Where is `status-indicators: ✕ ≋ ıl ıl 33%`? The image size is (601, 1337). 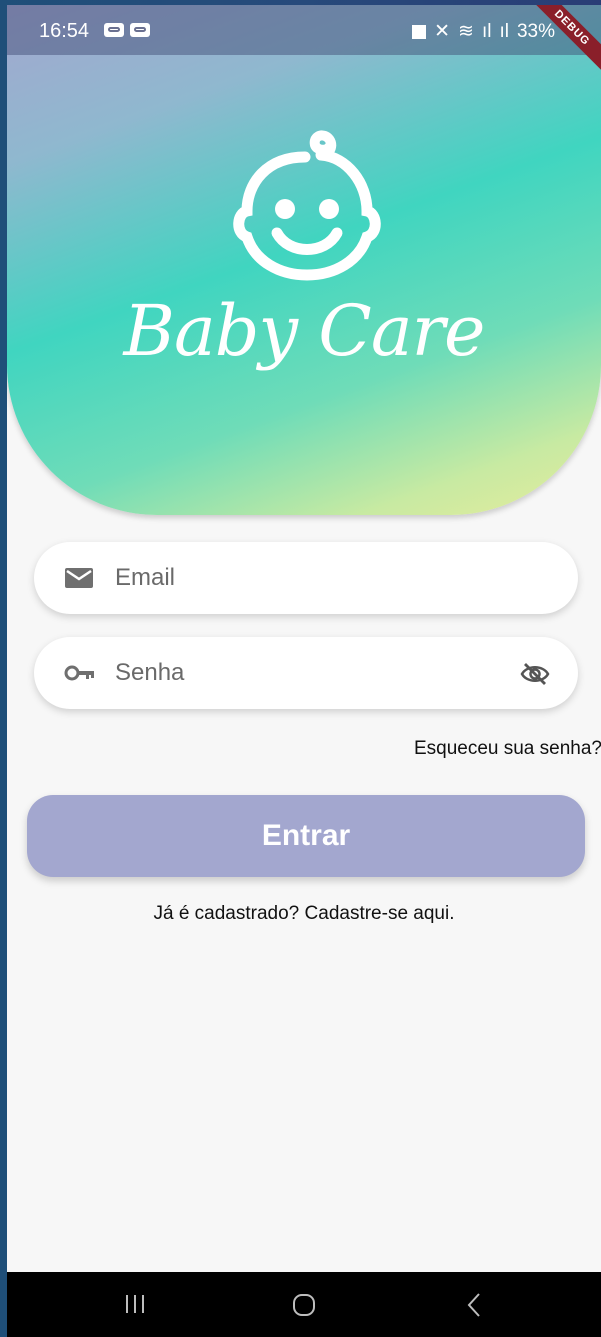
status-indicators: ✕ ≋ ıl ıl 33% is located at coordinates (483, 31).